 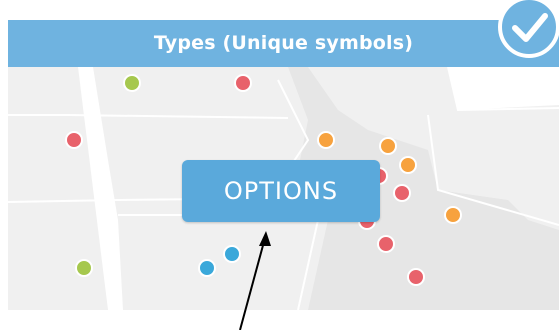 I want to click on top-caption-cropped, so click(x=259, y=5).